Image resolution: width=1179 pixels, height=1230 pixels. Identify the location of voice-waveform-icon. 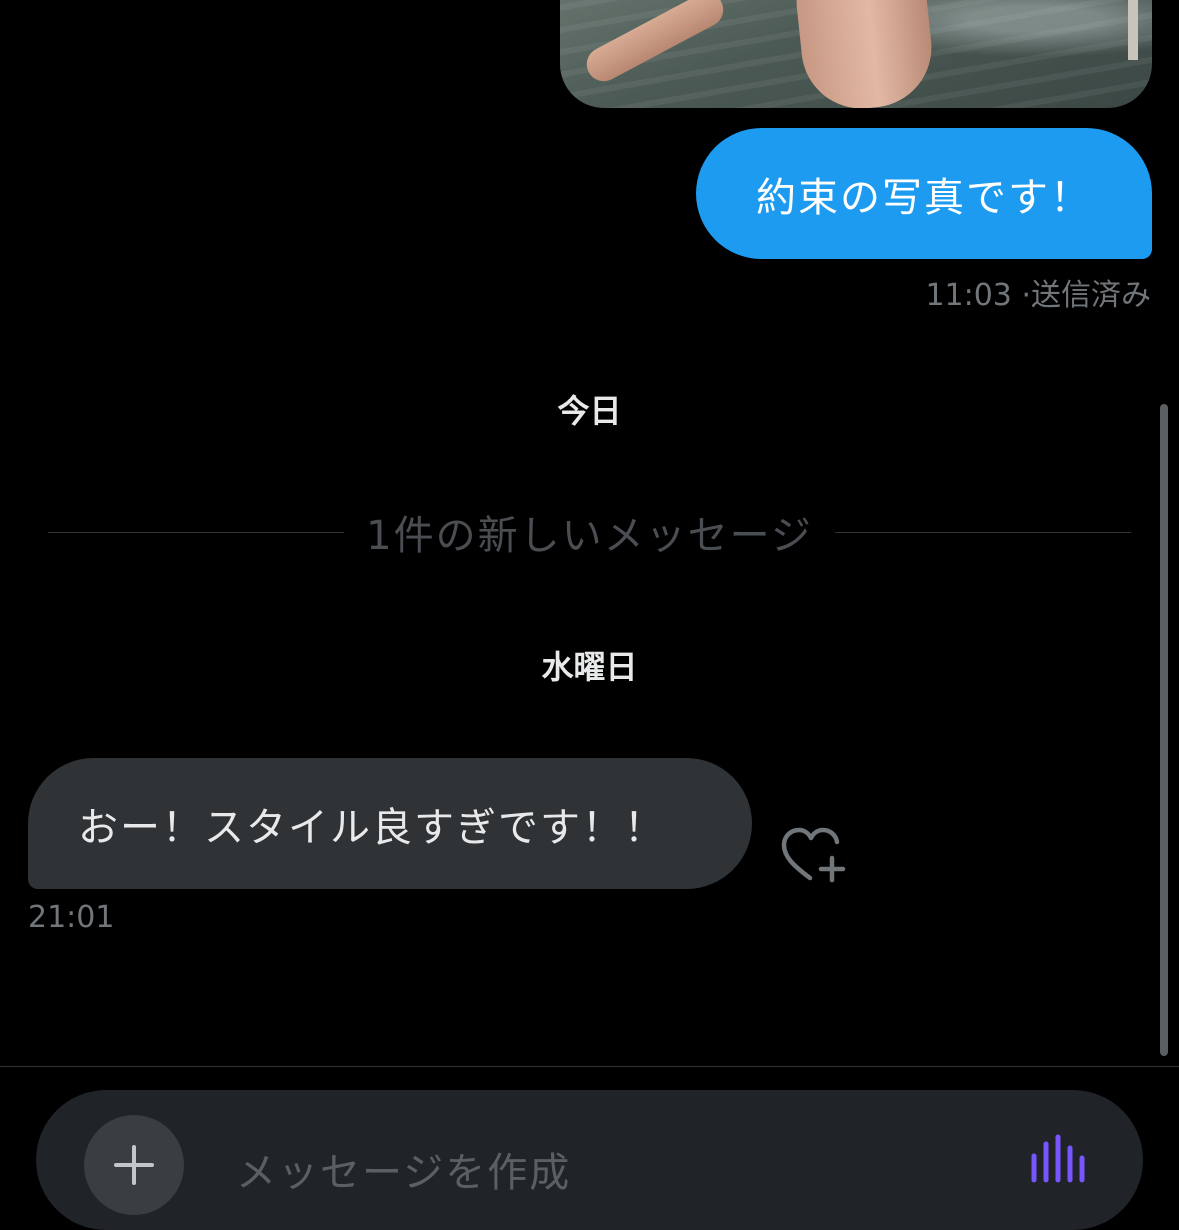
(1060, 1159).